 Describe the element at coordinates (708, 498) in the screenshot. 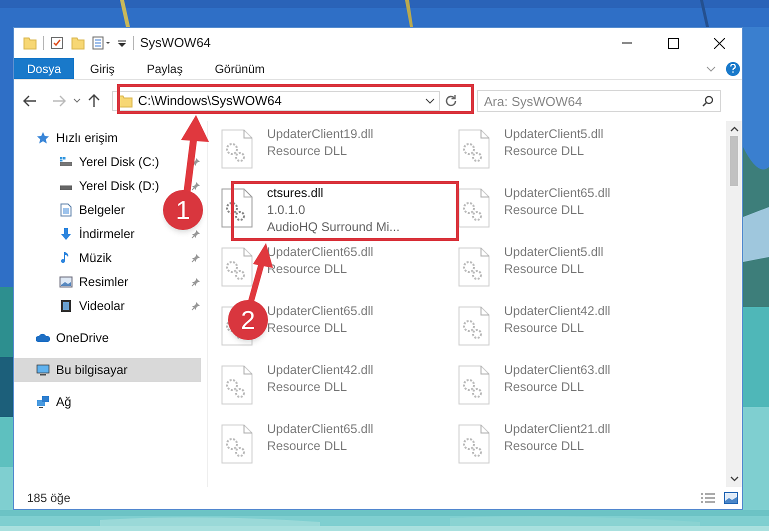

I see `details-view-icon` at that location.